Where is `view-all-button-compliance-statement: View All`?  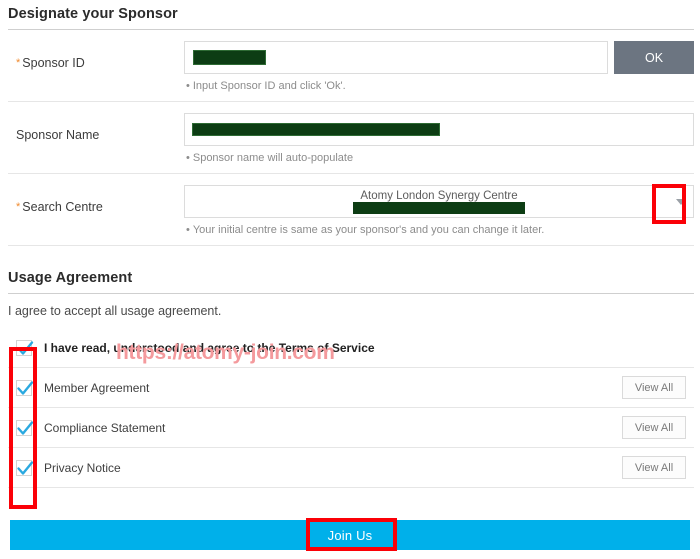
view-all-button-compliance-statement: View All is located at coordinates (654, 427).